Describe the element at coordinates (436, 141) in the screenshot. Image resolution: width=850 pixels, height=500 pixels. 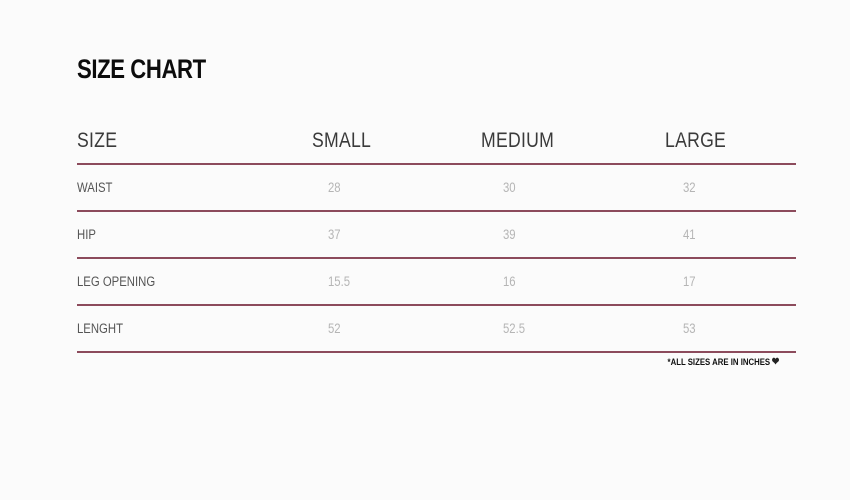
I see `table-header-row: SIZE SMALL MEDIUM LARGE` at that location.